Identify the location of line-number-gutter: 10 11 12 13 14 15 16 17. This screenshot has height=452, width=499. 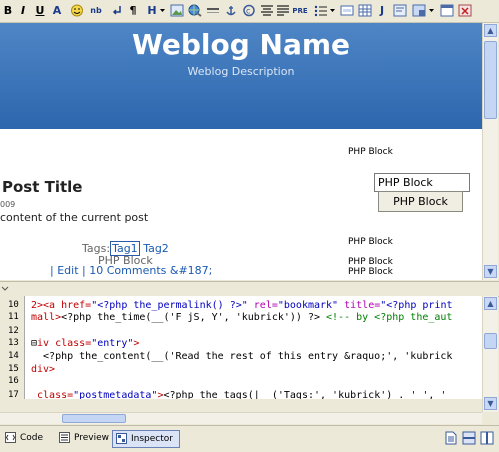
(12, 347).